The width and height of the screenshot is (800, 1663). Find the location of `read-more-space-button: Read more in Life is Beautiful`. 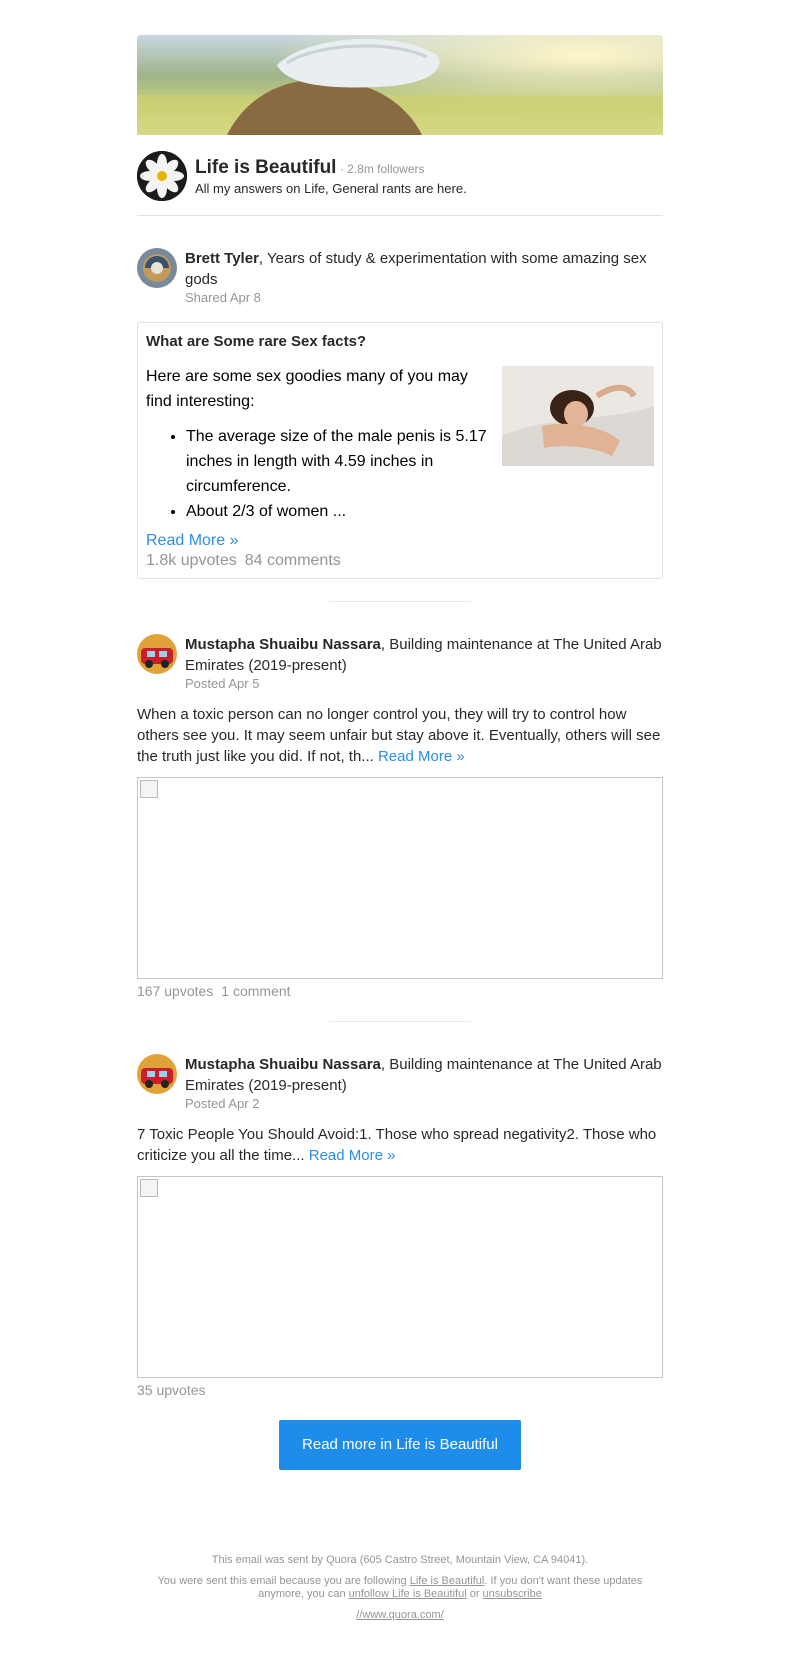

read-more-space-button: Read more in Life is Beautiful is located at coordinates (400, 1445).